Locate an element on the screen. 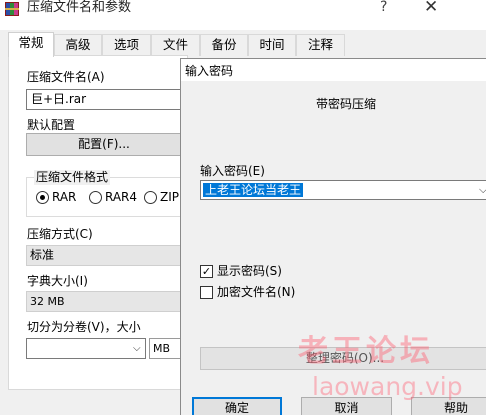 Image resolution: width=486 pixels, height=415 pixels. encrypt-filenames-label: 加密文件名(N) is located at coordinates (256, 292).